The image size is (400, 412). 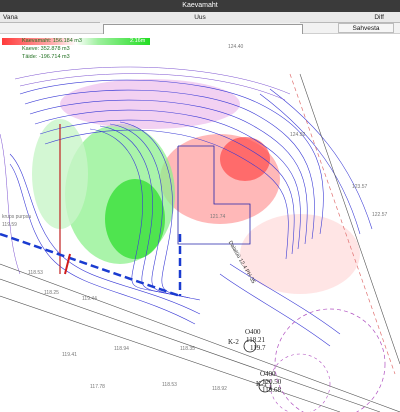 I want to click on elevation-label-1: 124.40, so click(x=236, y=47).